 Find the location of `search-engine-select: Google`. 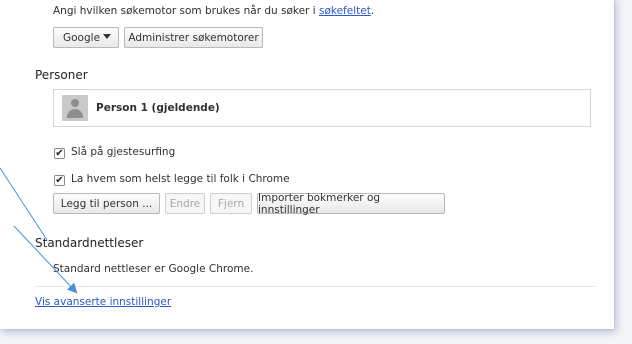

search-engine-select: Google is located at coordinates (86, 37).